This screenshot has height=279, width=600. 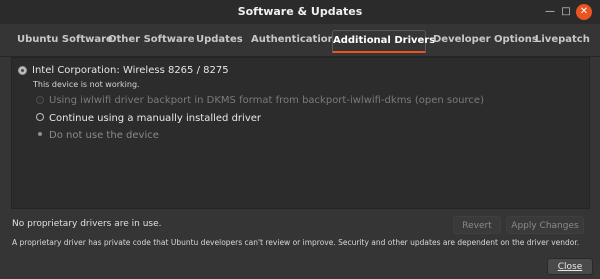 What do you see at coordinates (566, 12) in the screenshot?
I see `maximize-icon: □` at bounding box center [566, 12].